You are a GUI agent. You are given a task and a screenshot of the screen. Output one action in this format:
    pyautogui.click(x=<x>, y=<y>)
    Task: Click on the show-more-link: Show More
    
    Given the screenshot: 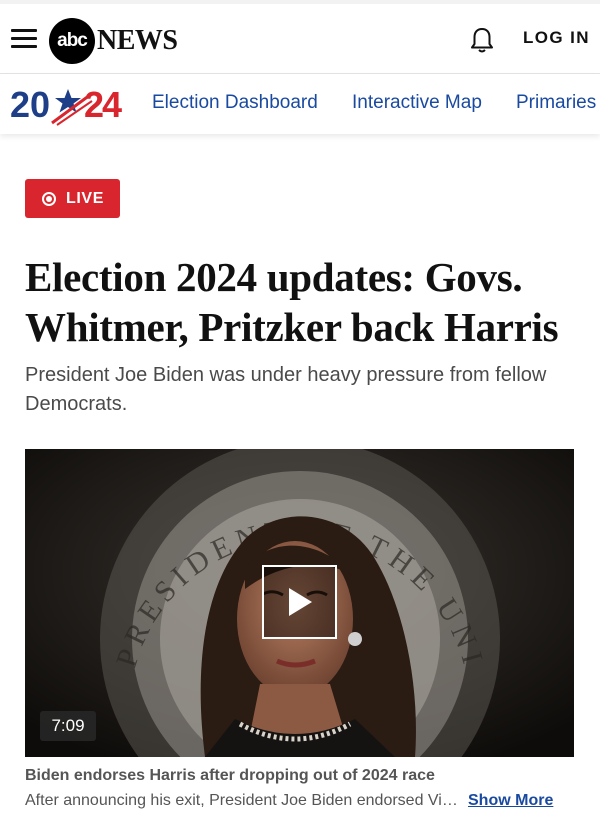 What is the action you would take?
    pyautogui.click(x=510, y=801)
    